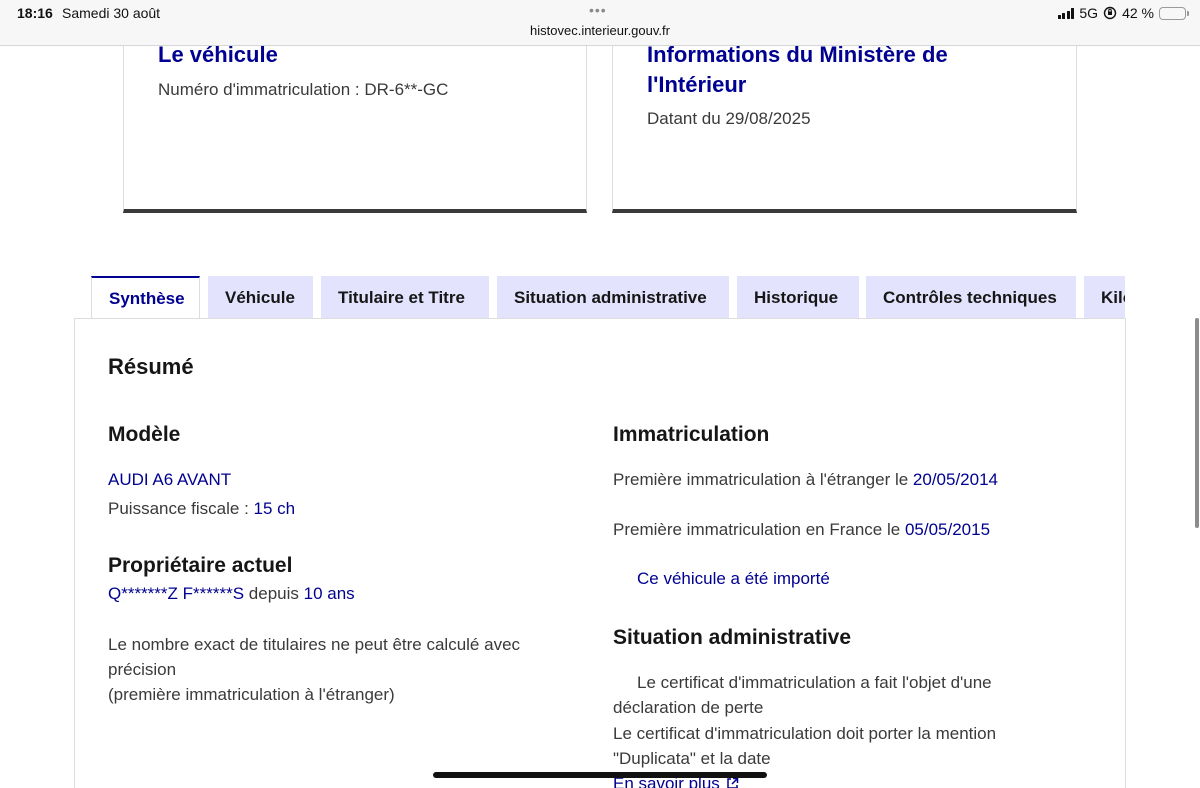 This screenshot has height=788, width=1200. What do you see at coordinates (732, 637) in the screenshot?
I see `admin-heading: Situation administrative` at bounding box center [732, 637].